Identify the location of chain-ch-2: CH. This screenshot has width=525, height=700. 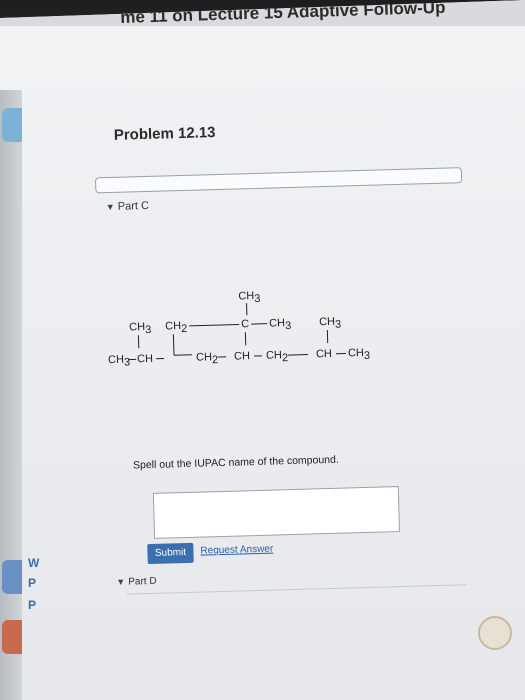
(242, 356).